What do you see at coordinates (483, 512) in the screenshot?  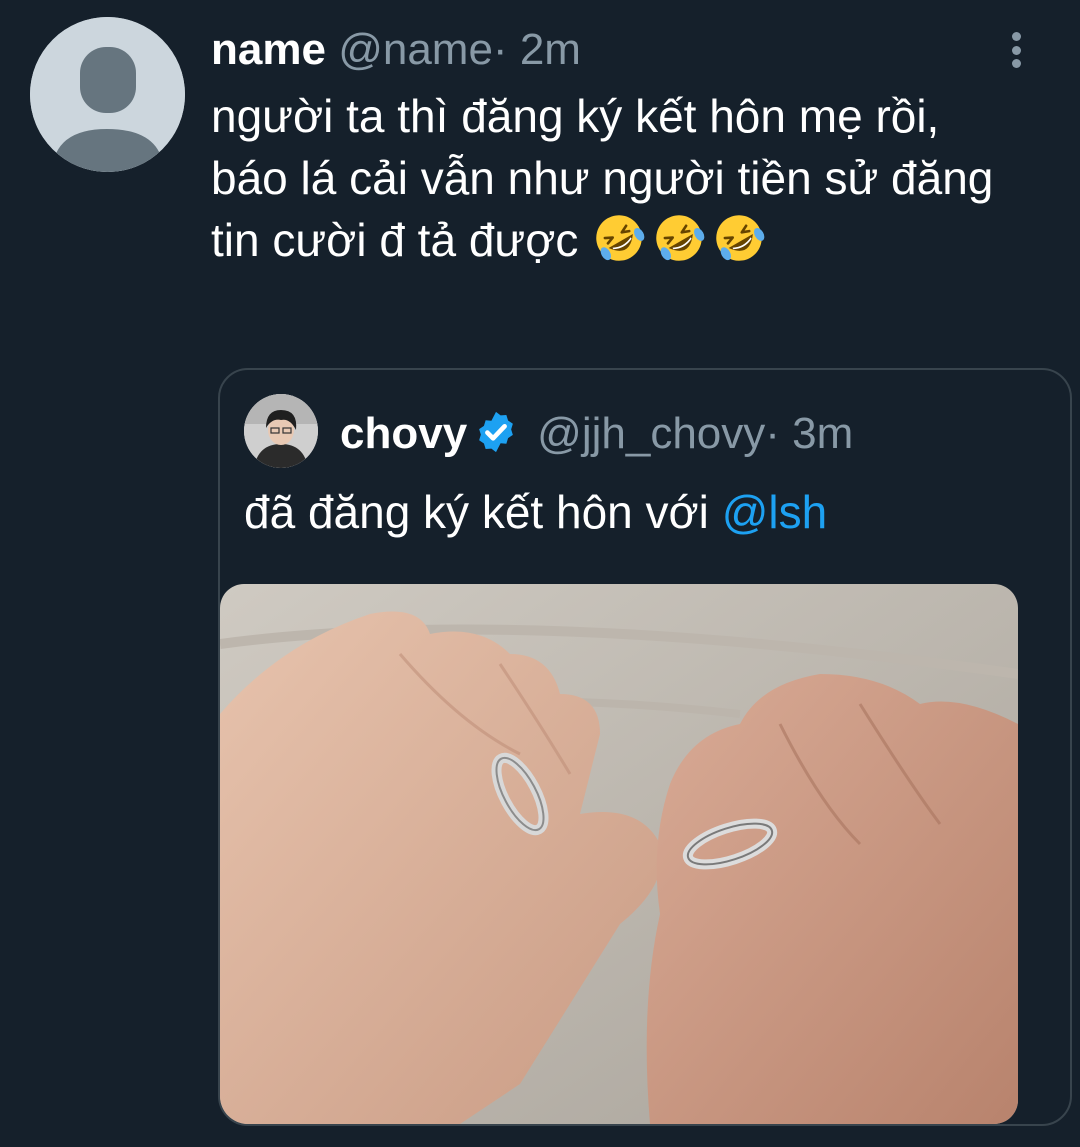 I see `quoted-text: đã đăng ký kết hôn với` at bounding box center [483, 512].